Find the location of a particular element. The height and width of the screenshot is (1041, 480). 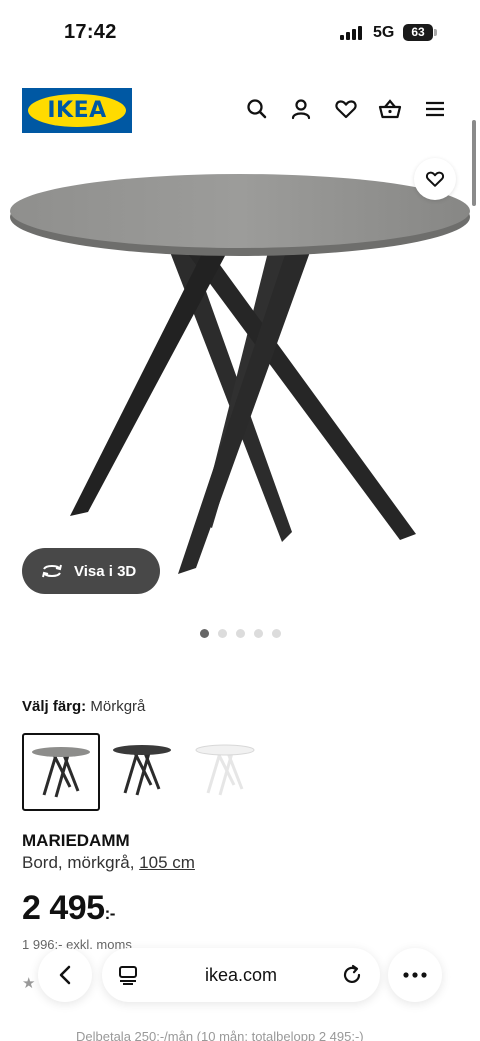

ikea-logo: IKEA is located at coordinates (77, 110).